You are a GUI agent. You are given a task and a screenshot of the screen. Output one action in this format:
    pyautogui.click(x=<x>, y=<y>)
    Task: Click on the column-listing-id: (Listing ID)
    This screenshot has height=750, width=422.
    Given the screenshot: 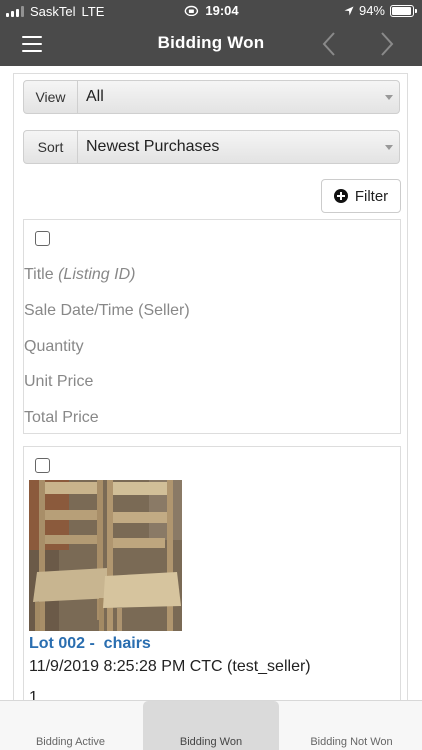 What is the action you would take?
    pyautogui.click(x=97, y=274)
    